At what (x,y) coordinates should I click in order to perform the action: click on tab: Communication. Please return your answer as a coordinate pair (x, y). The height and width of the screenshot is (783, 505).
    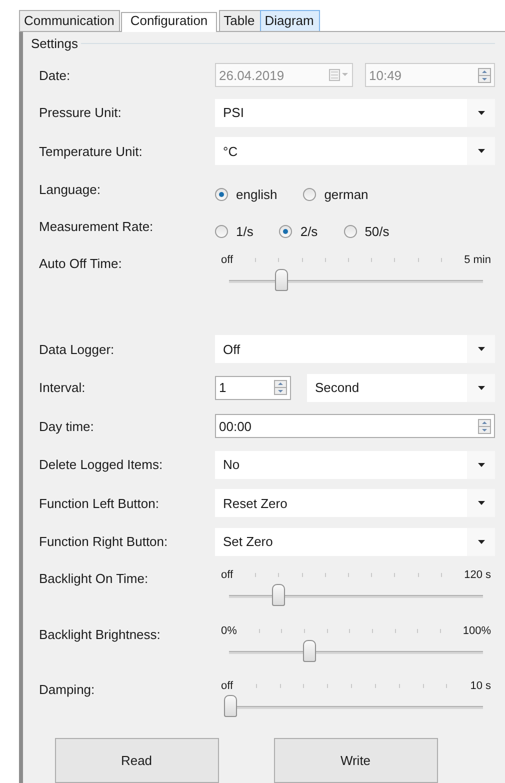
    Looking at the image, I should click on (69, 20).